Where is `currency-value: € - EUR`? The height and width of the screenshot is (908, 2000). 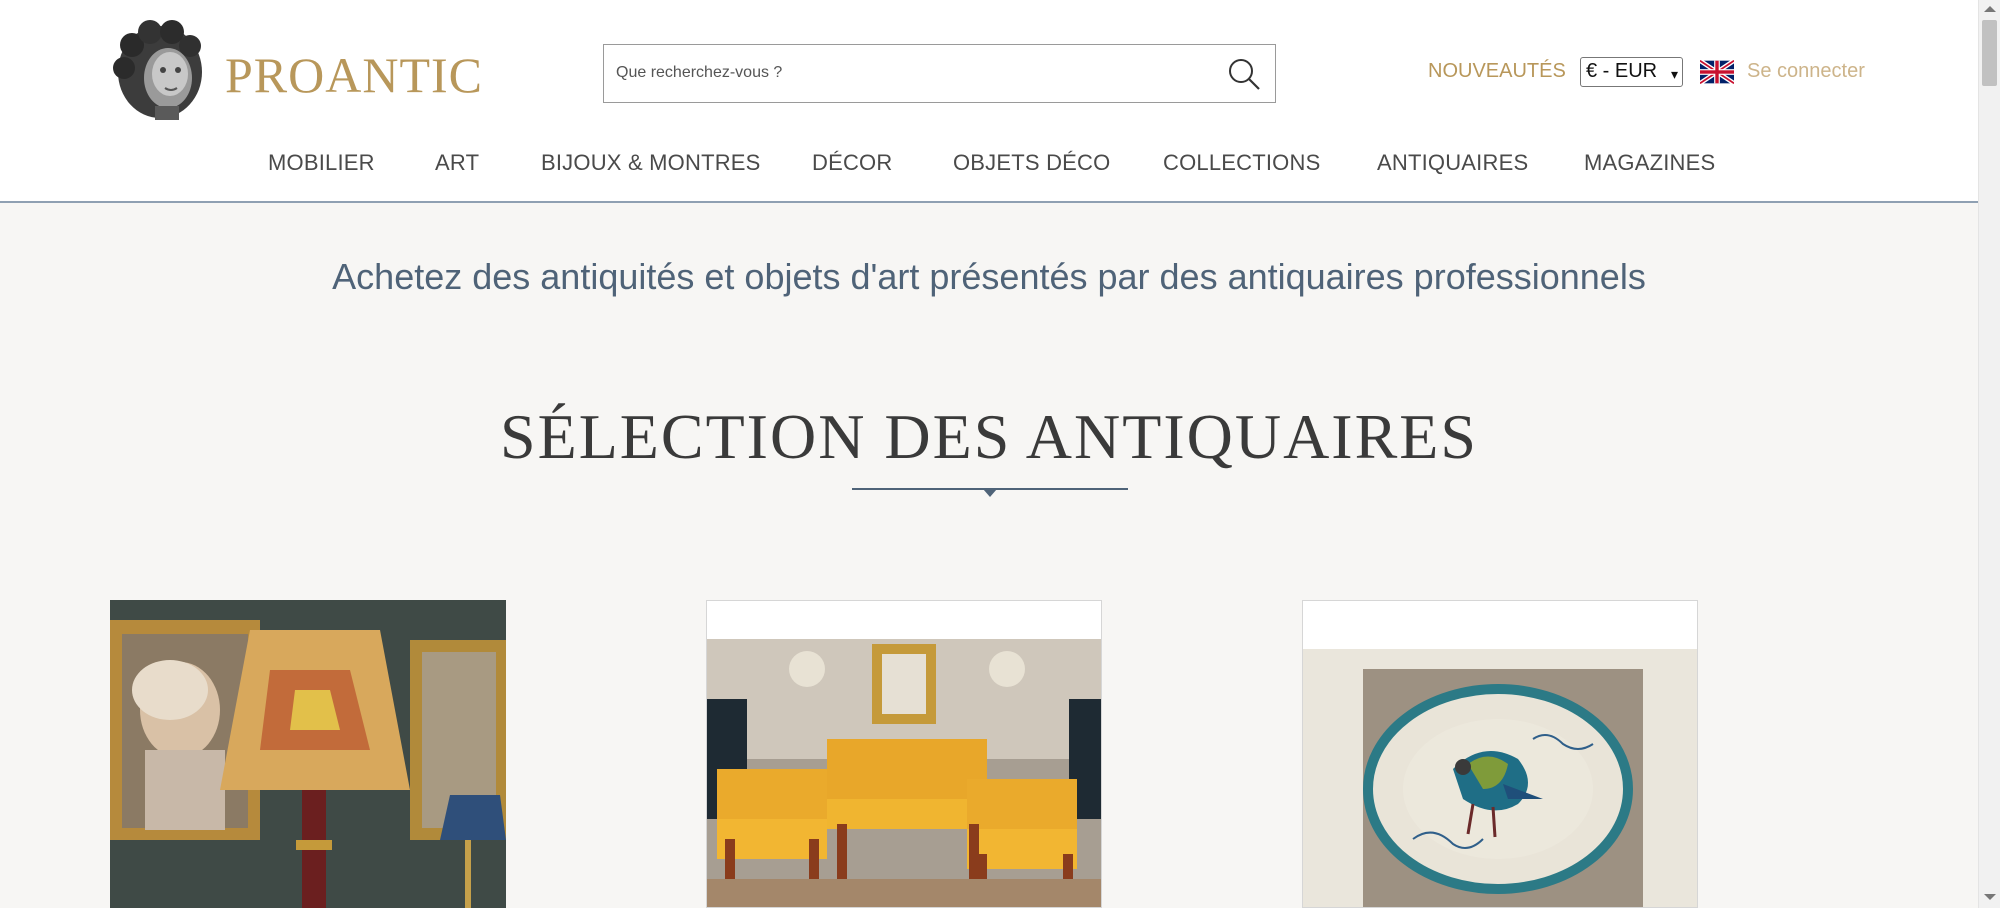 currency-value: € - EUR is located at coordinates (1622, 71).